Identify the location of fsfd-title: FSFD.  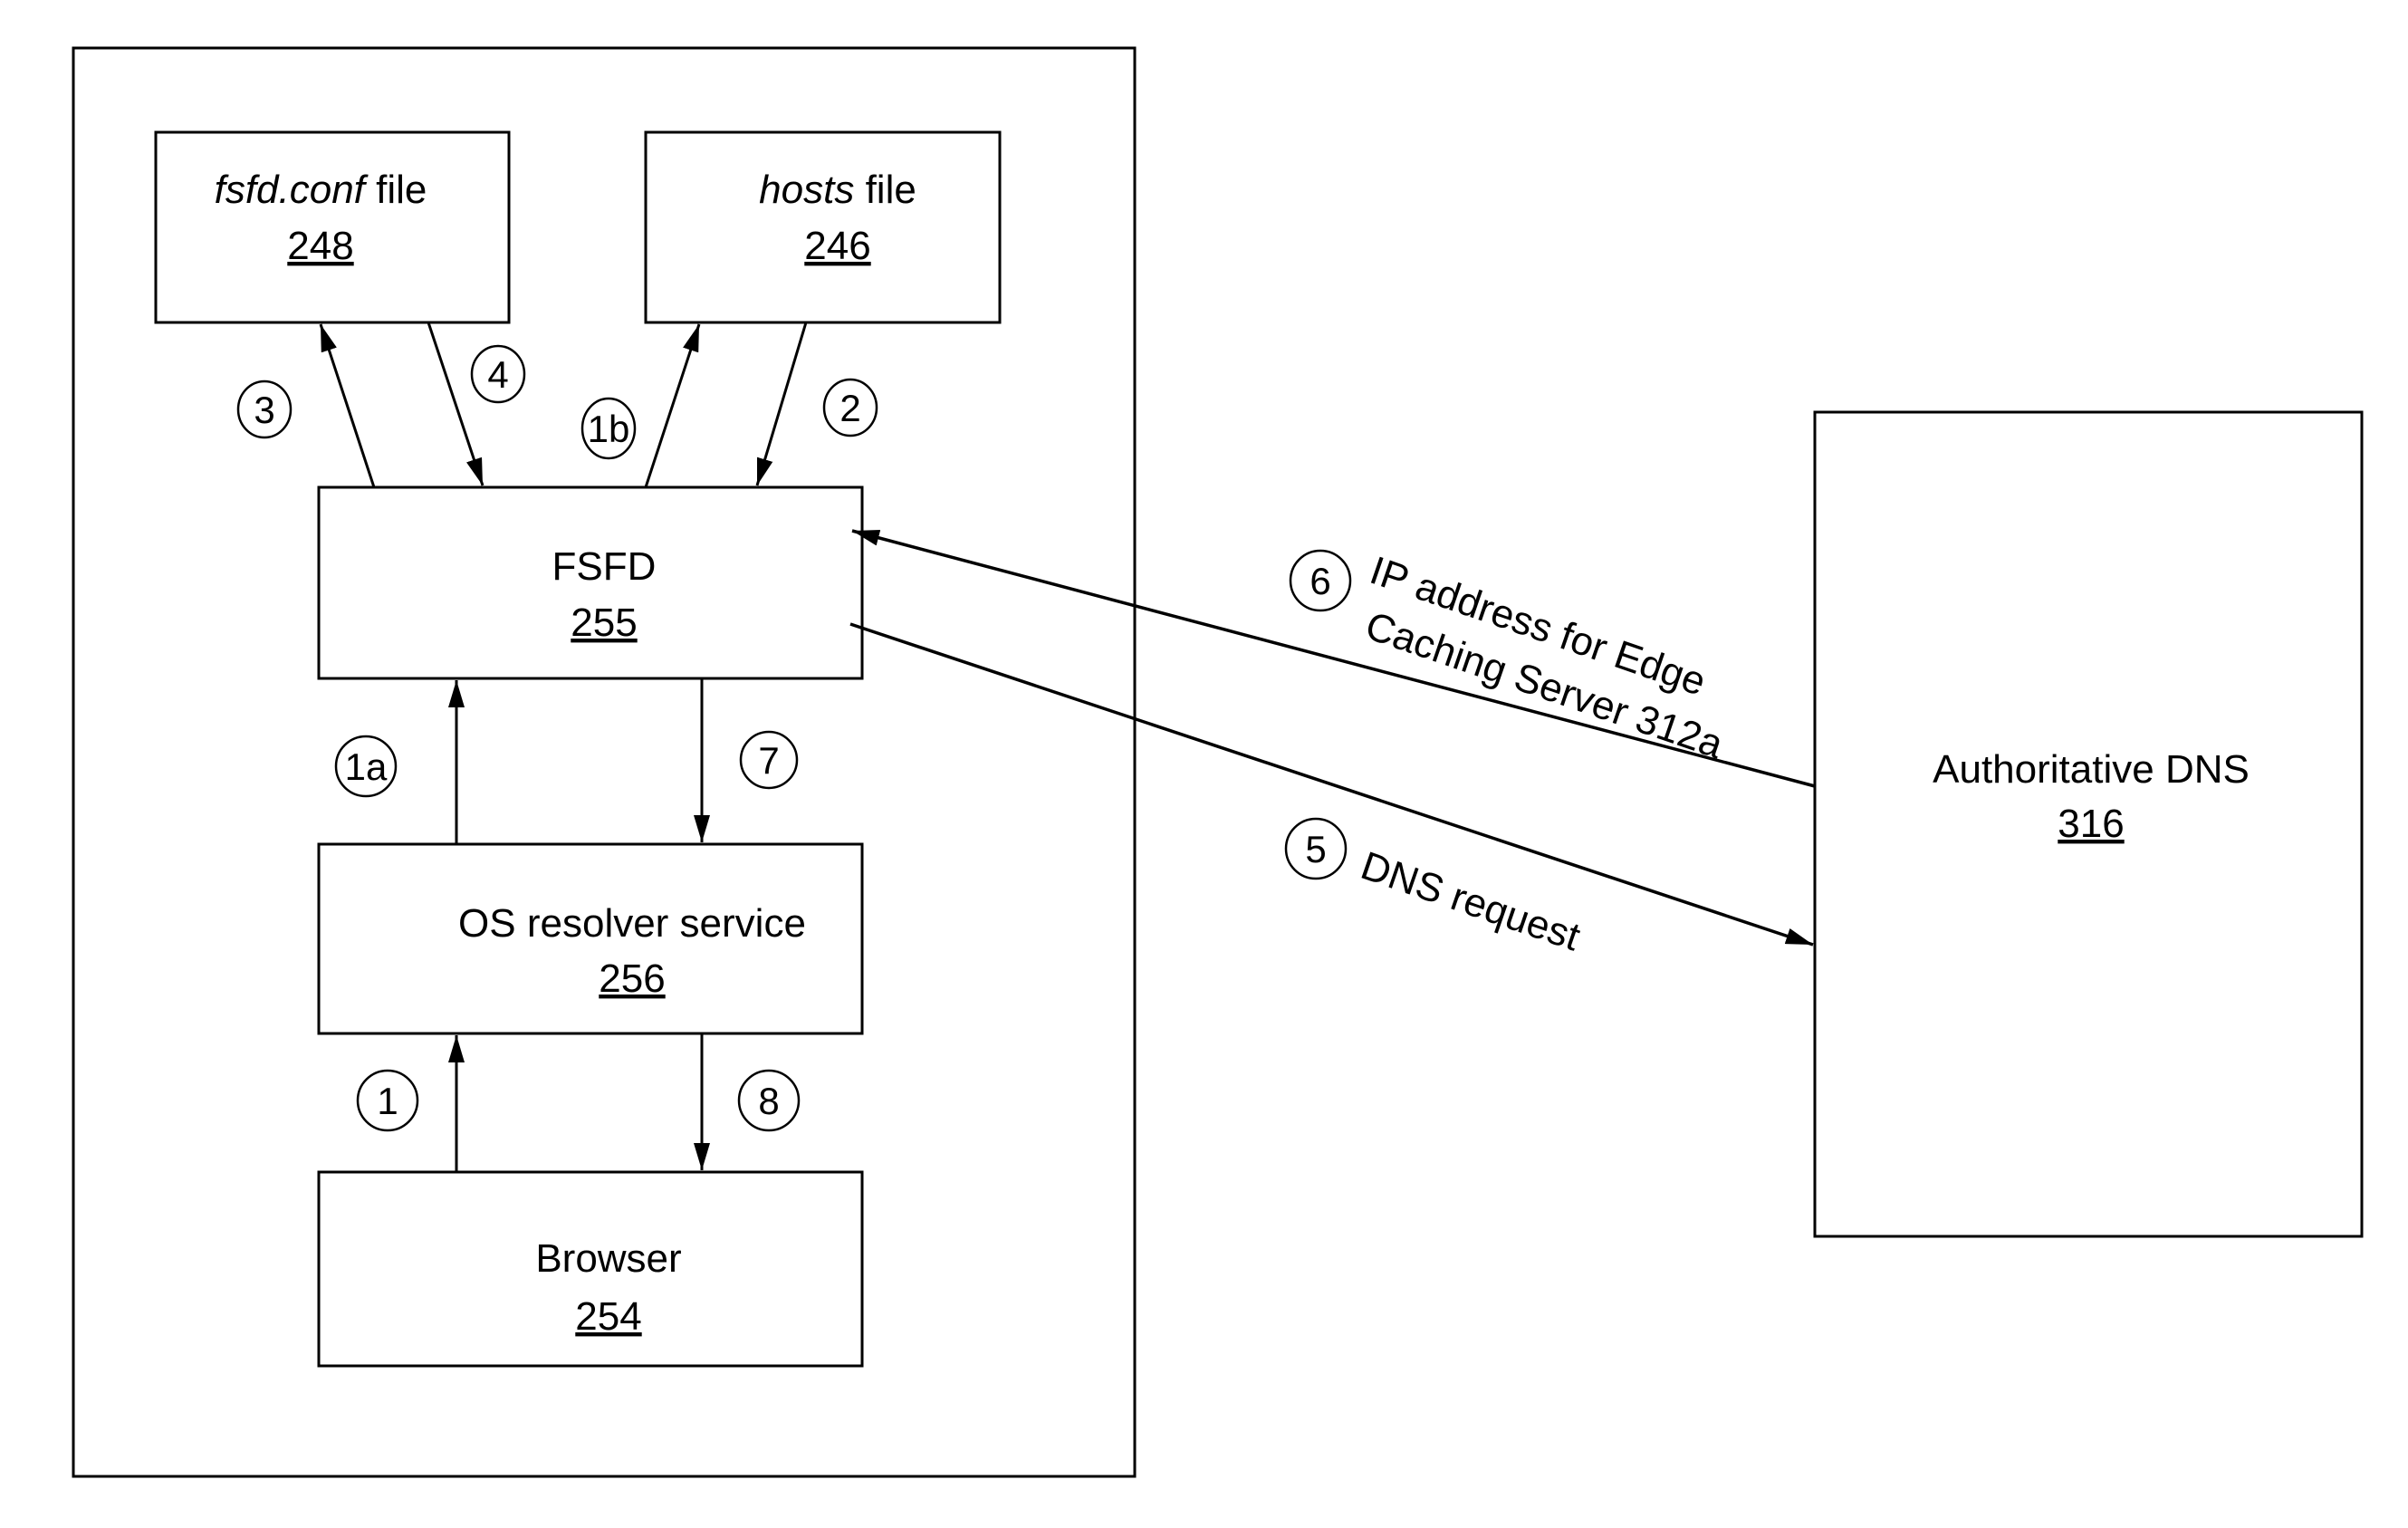
(604, 566).